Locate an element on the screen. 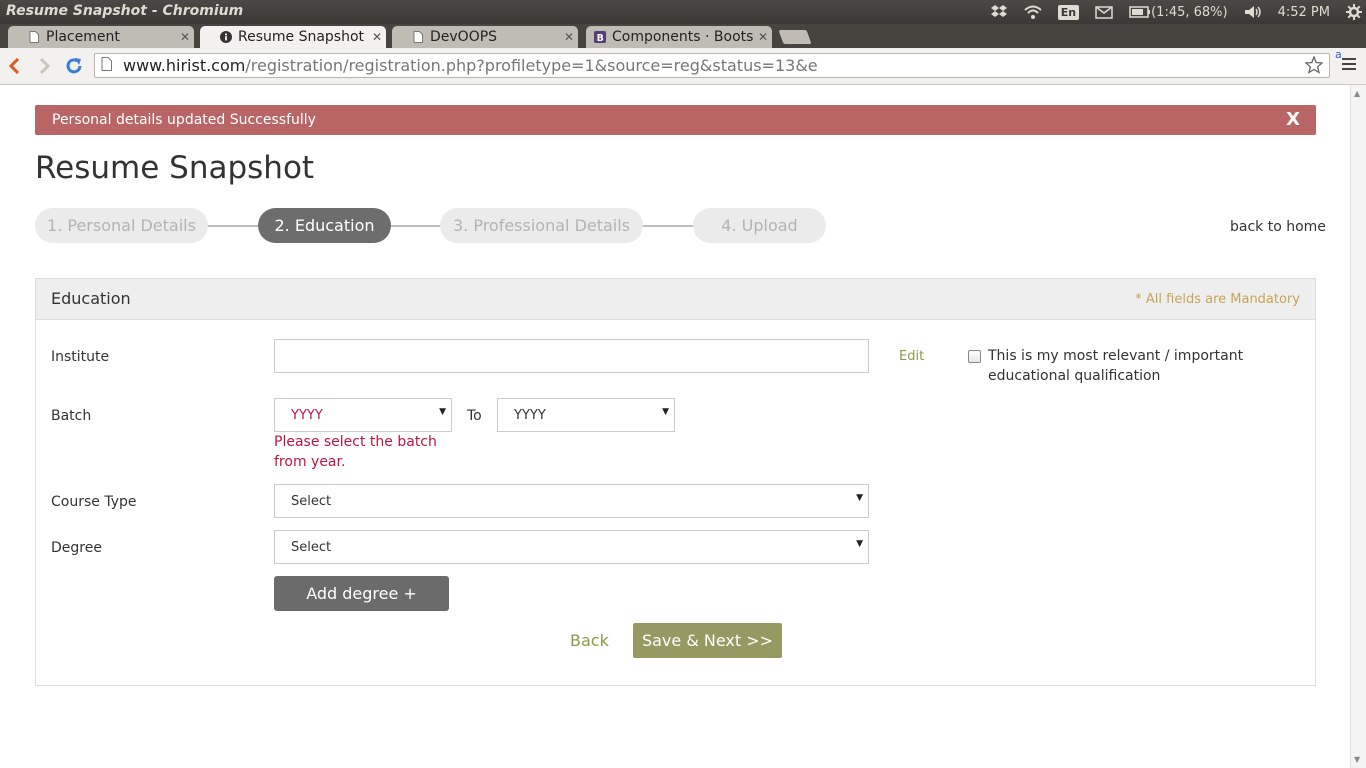 The width and height of the screenshot is (1366, 768). window-title: Resume Snapshot - Chromium is located at coordinates (125, 11).